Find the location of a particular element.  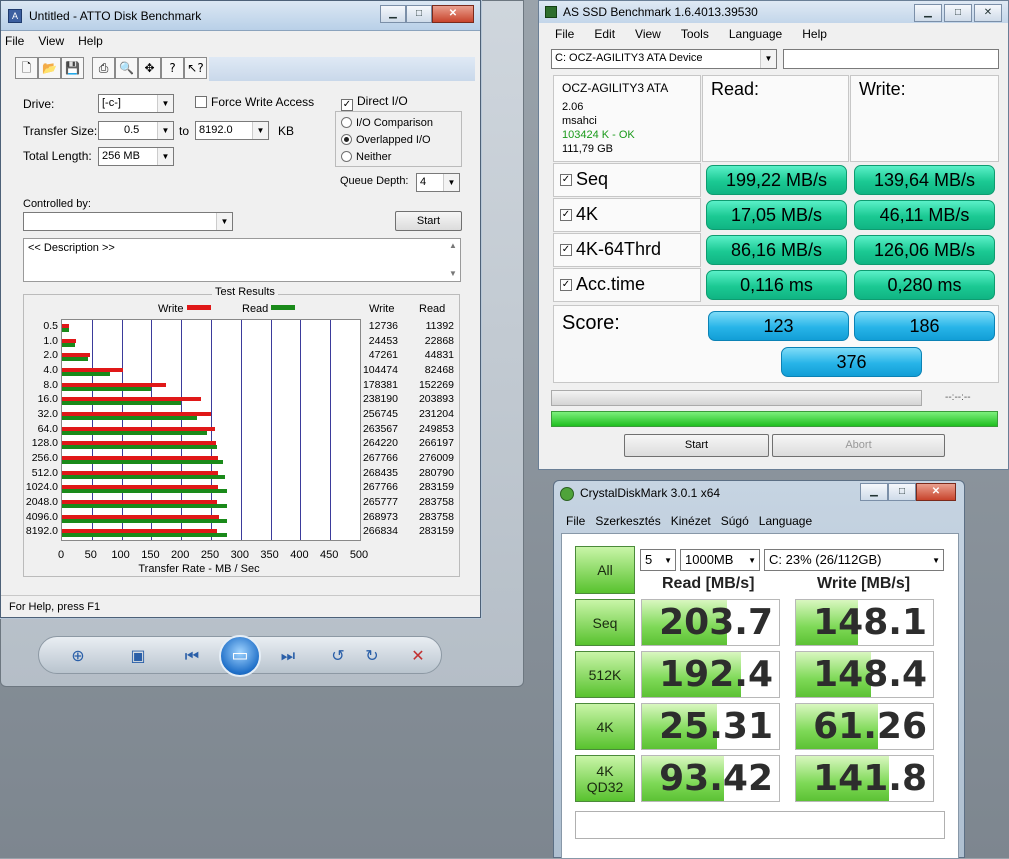

abort-button: Abort is located at coordinates (858, 445).